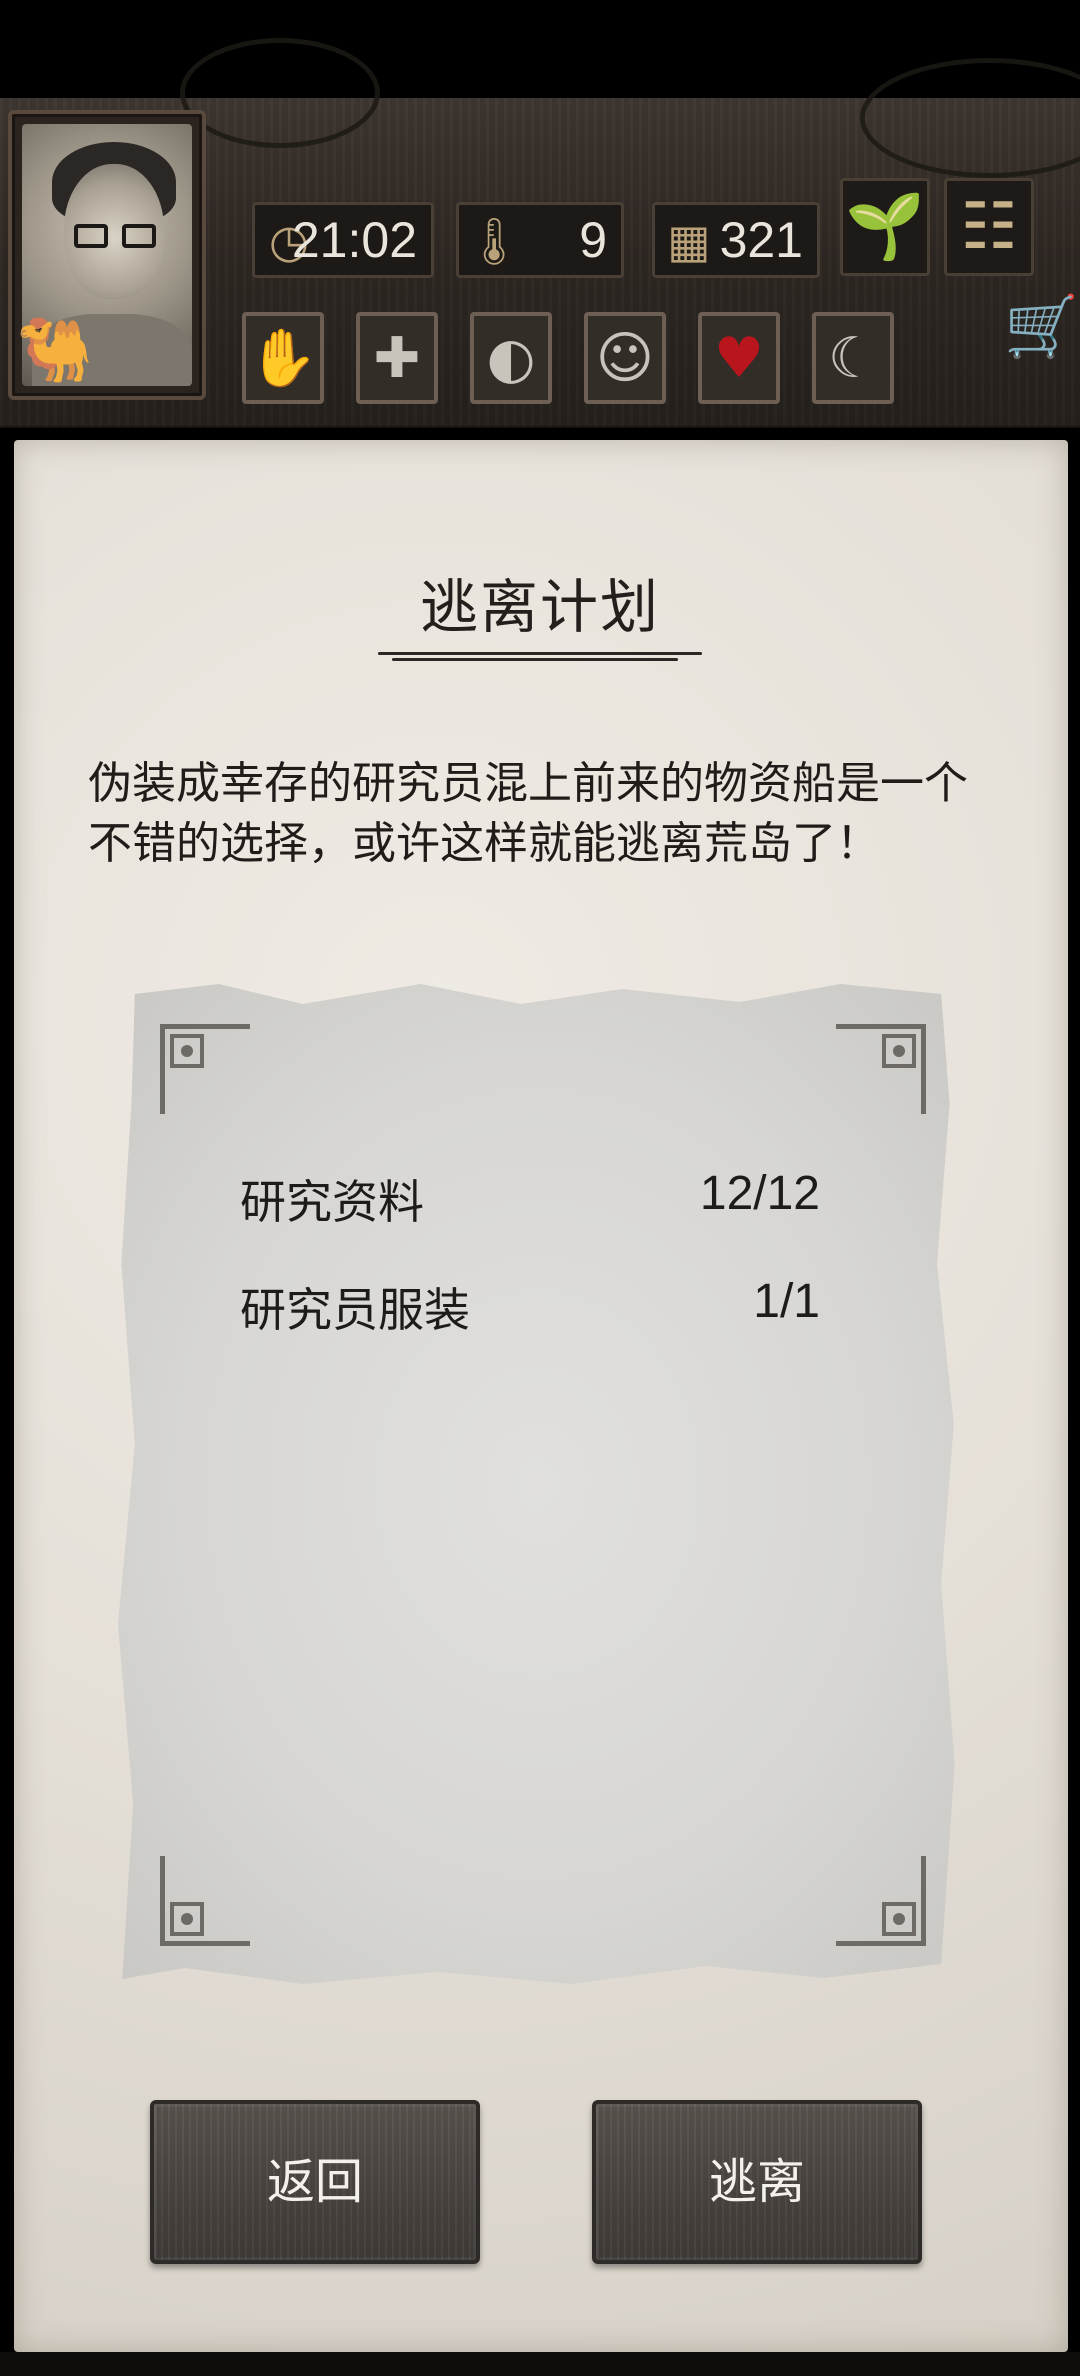 Image resolution: width=1080 pixels, height=2376 pixels. I want to click on escape-button: 逃离, so click(757, 2182).